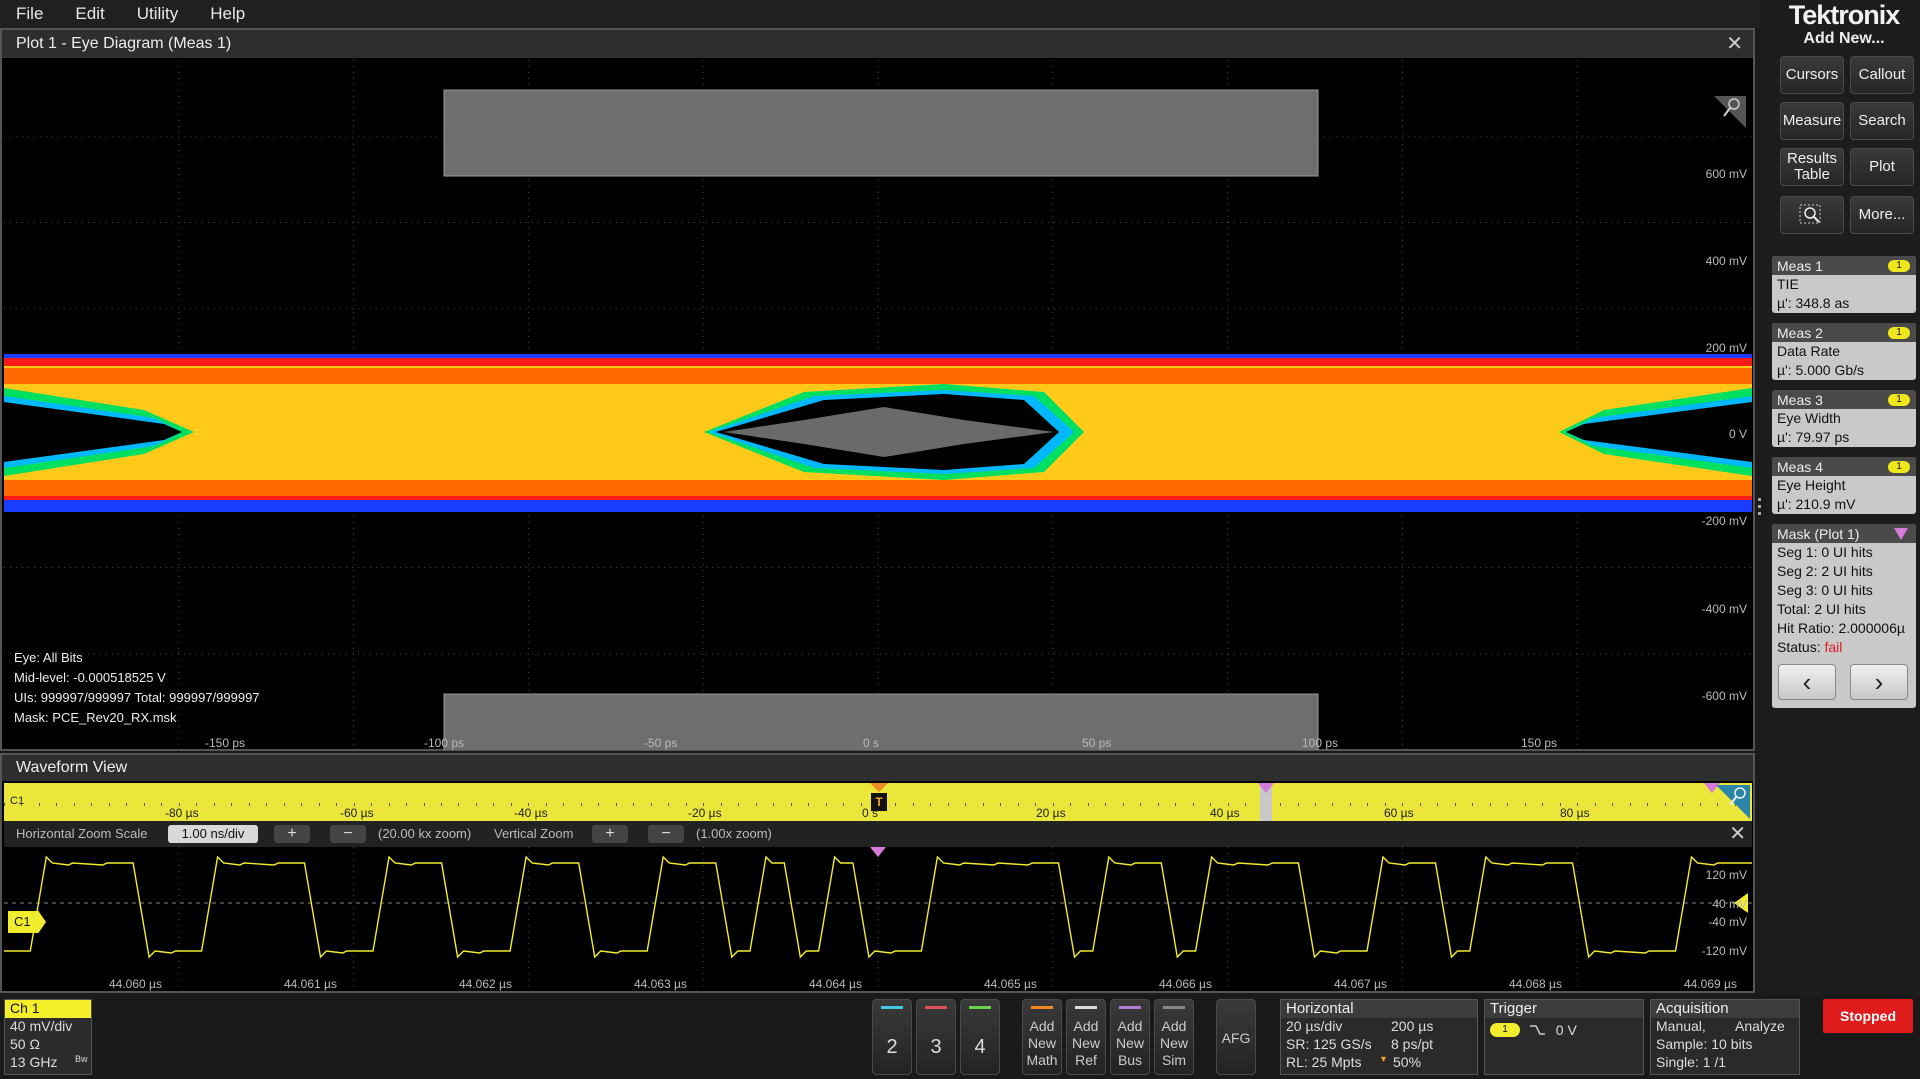 The width and height of the screenshot is (1920, 1079). Describe the element at coordinates (1734, 44) in the screenshot. I see `plot-close-icon: ✕` at that location.